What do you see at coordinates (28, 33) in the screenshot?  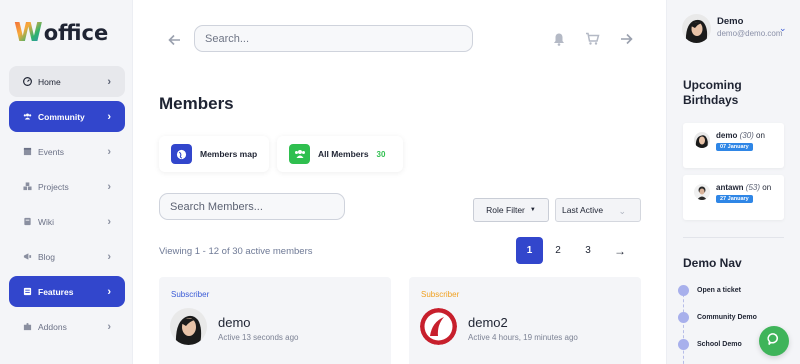 I see `logo-mark: W` at bounding box center [28, 33].